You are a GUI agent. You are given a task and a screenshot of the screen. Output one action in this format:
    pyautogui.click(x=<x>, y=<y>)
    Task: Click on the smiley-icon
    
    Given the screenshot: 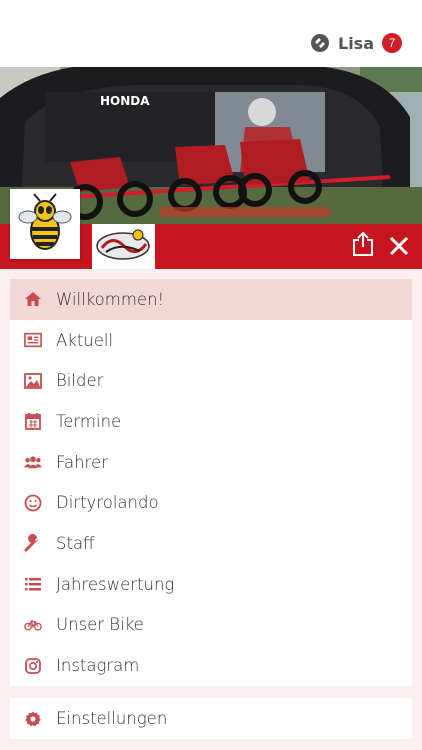 What is the action you would take?
    pyautogui.click(x=33, y=503)
    